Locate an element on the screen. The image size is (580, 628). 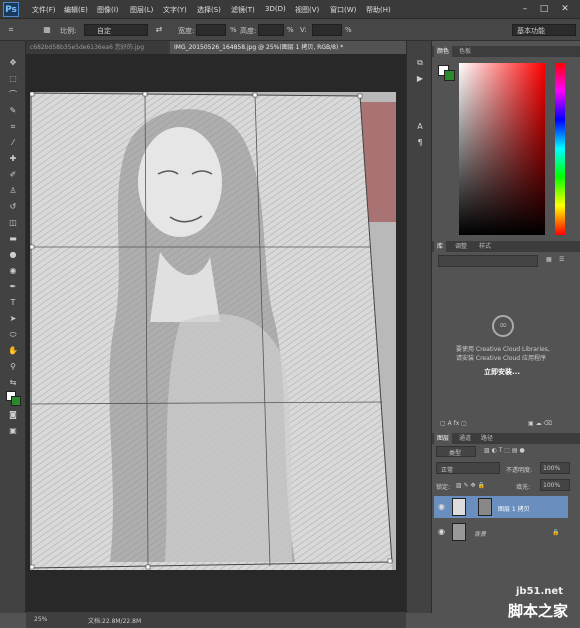
tab-libraries: 库 is located at coordinates (440, 246).